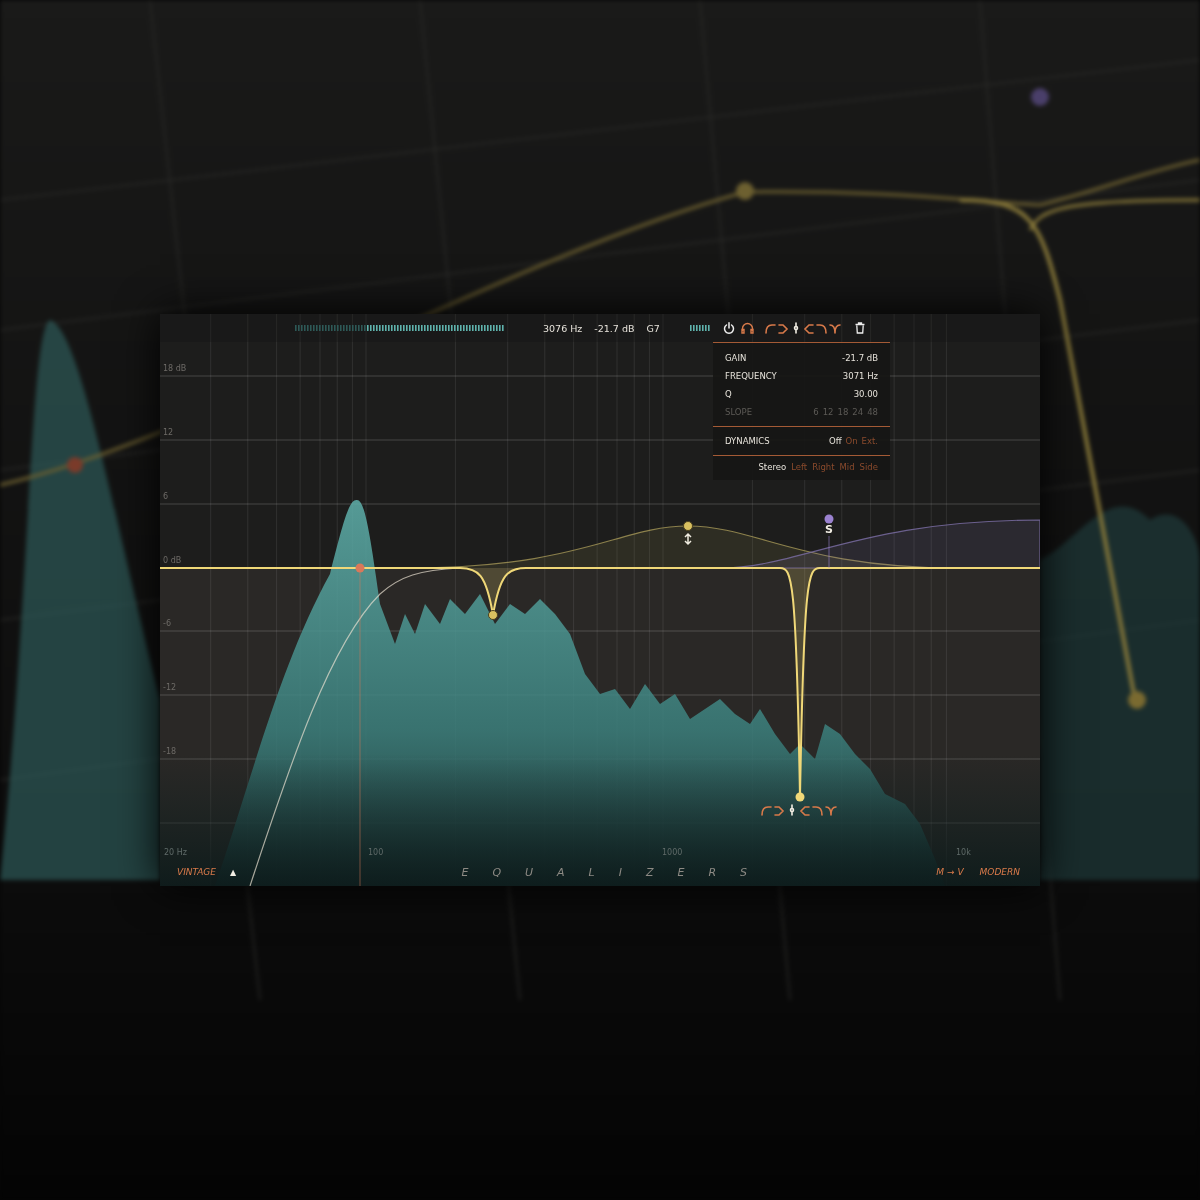 This screenshot has width=1200, height=1200. Describe the element at coordinates (728, 394) in the screenshot. I see `field-label: Q` at that location.